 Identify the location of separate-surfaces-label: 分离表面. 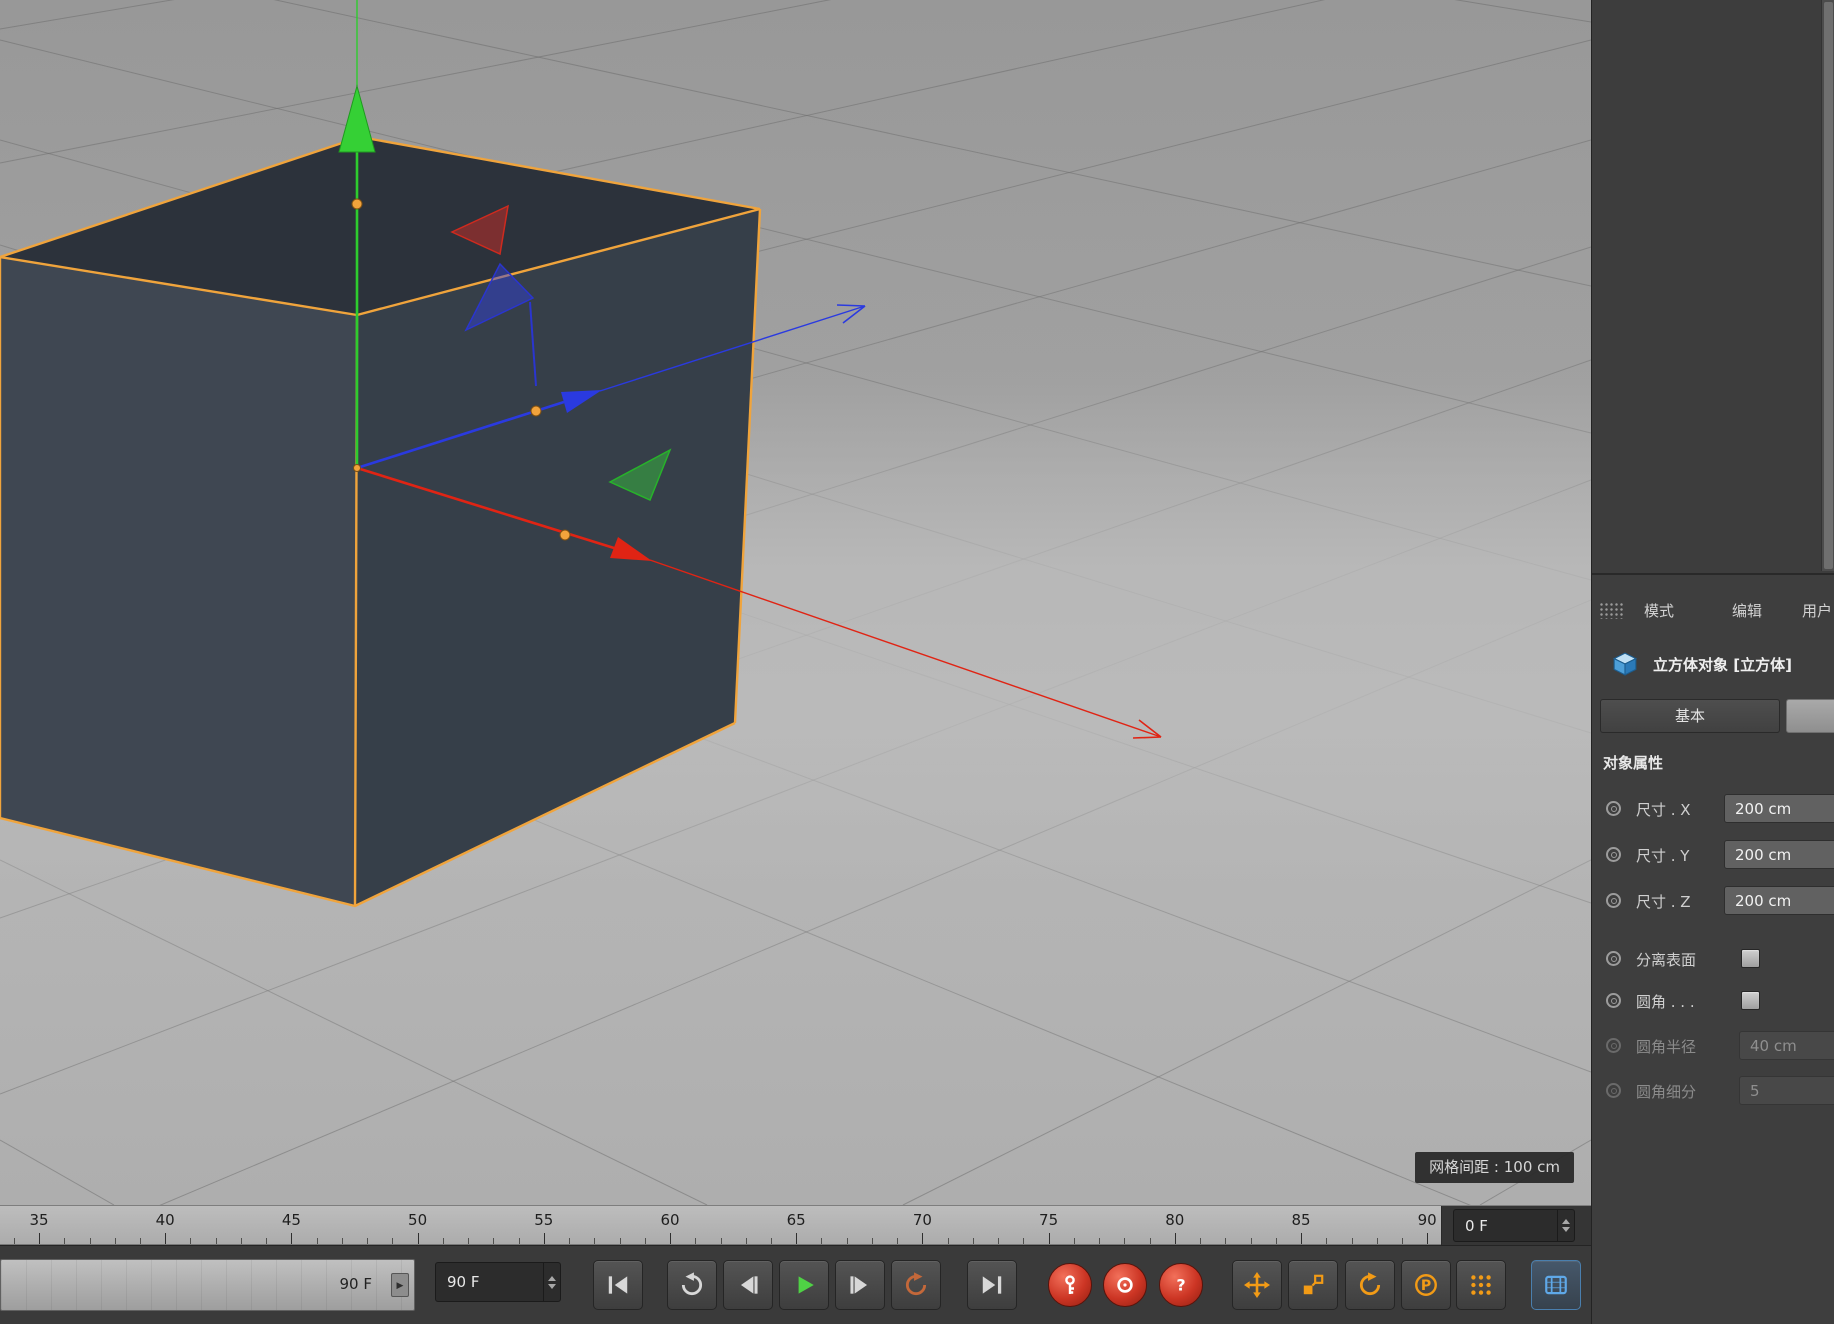
(1666, 960).